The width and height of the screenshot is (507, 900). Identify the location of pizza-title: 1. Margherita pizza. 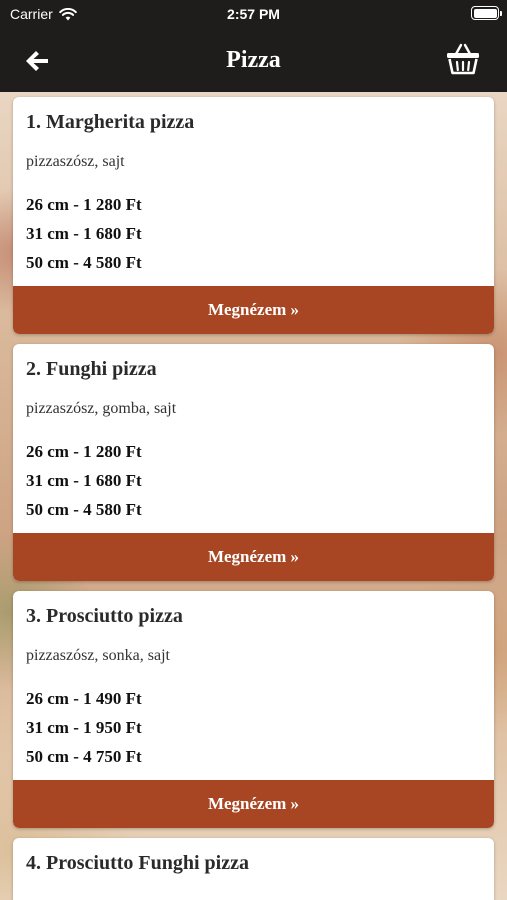
(110, 122).